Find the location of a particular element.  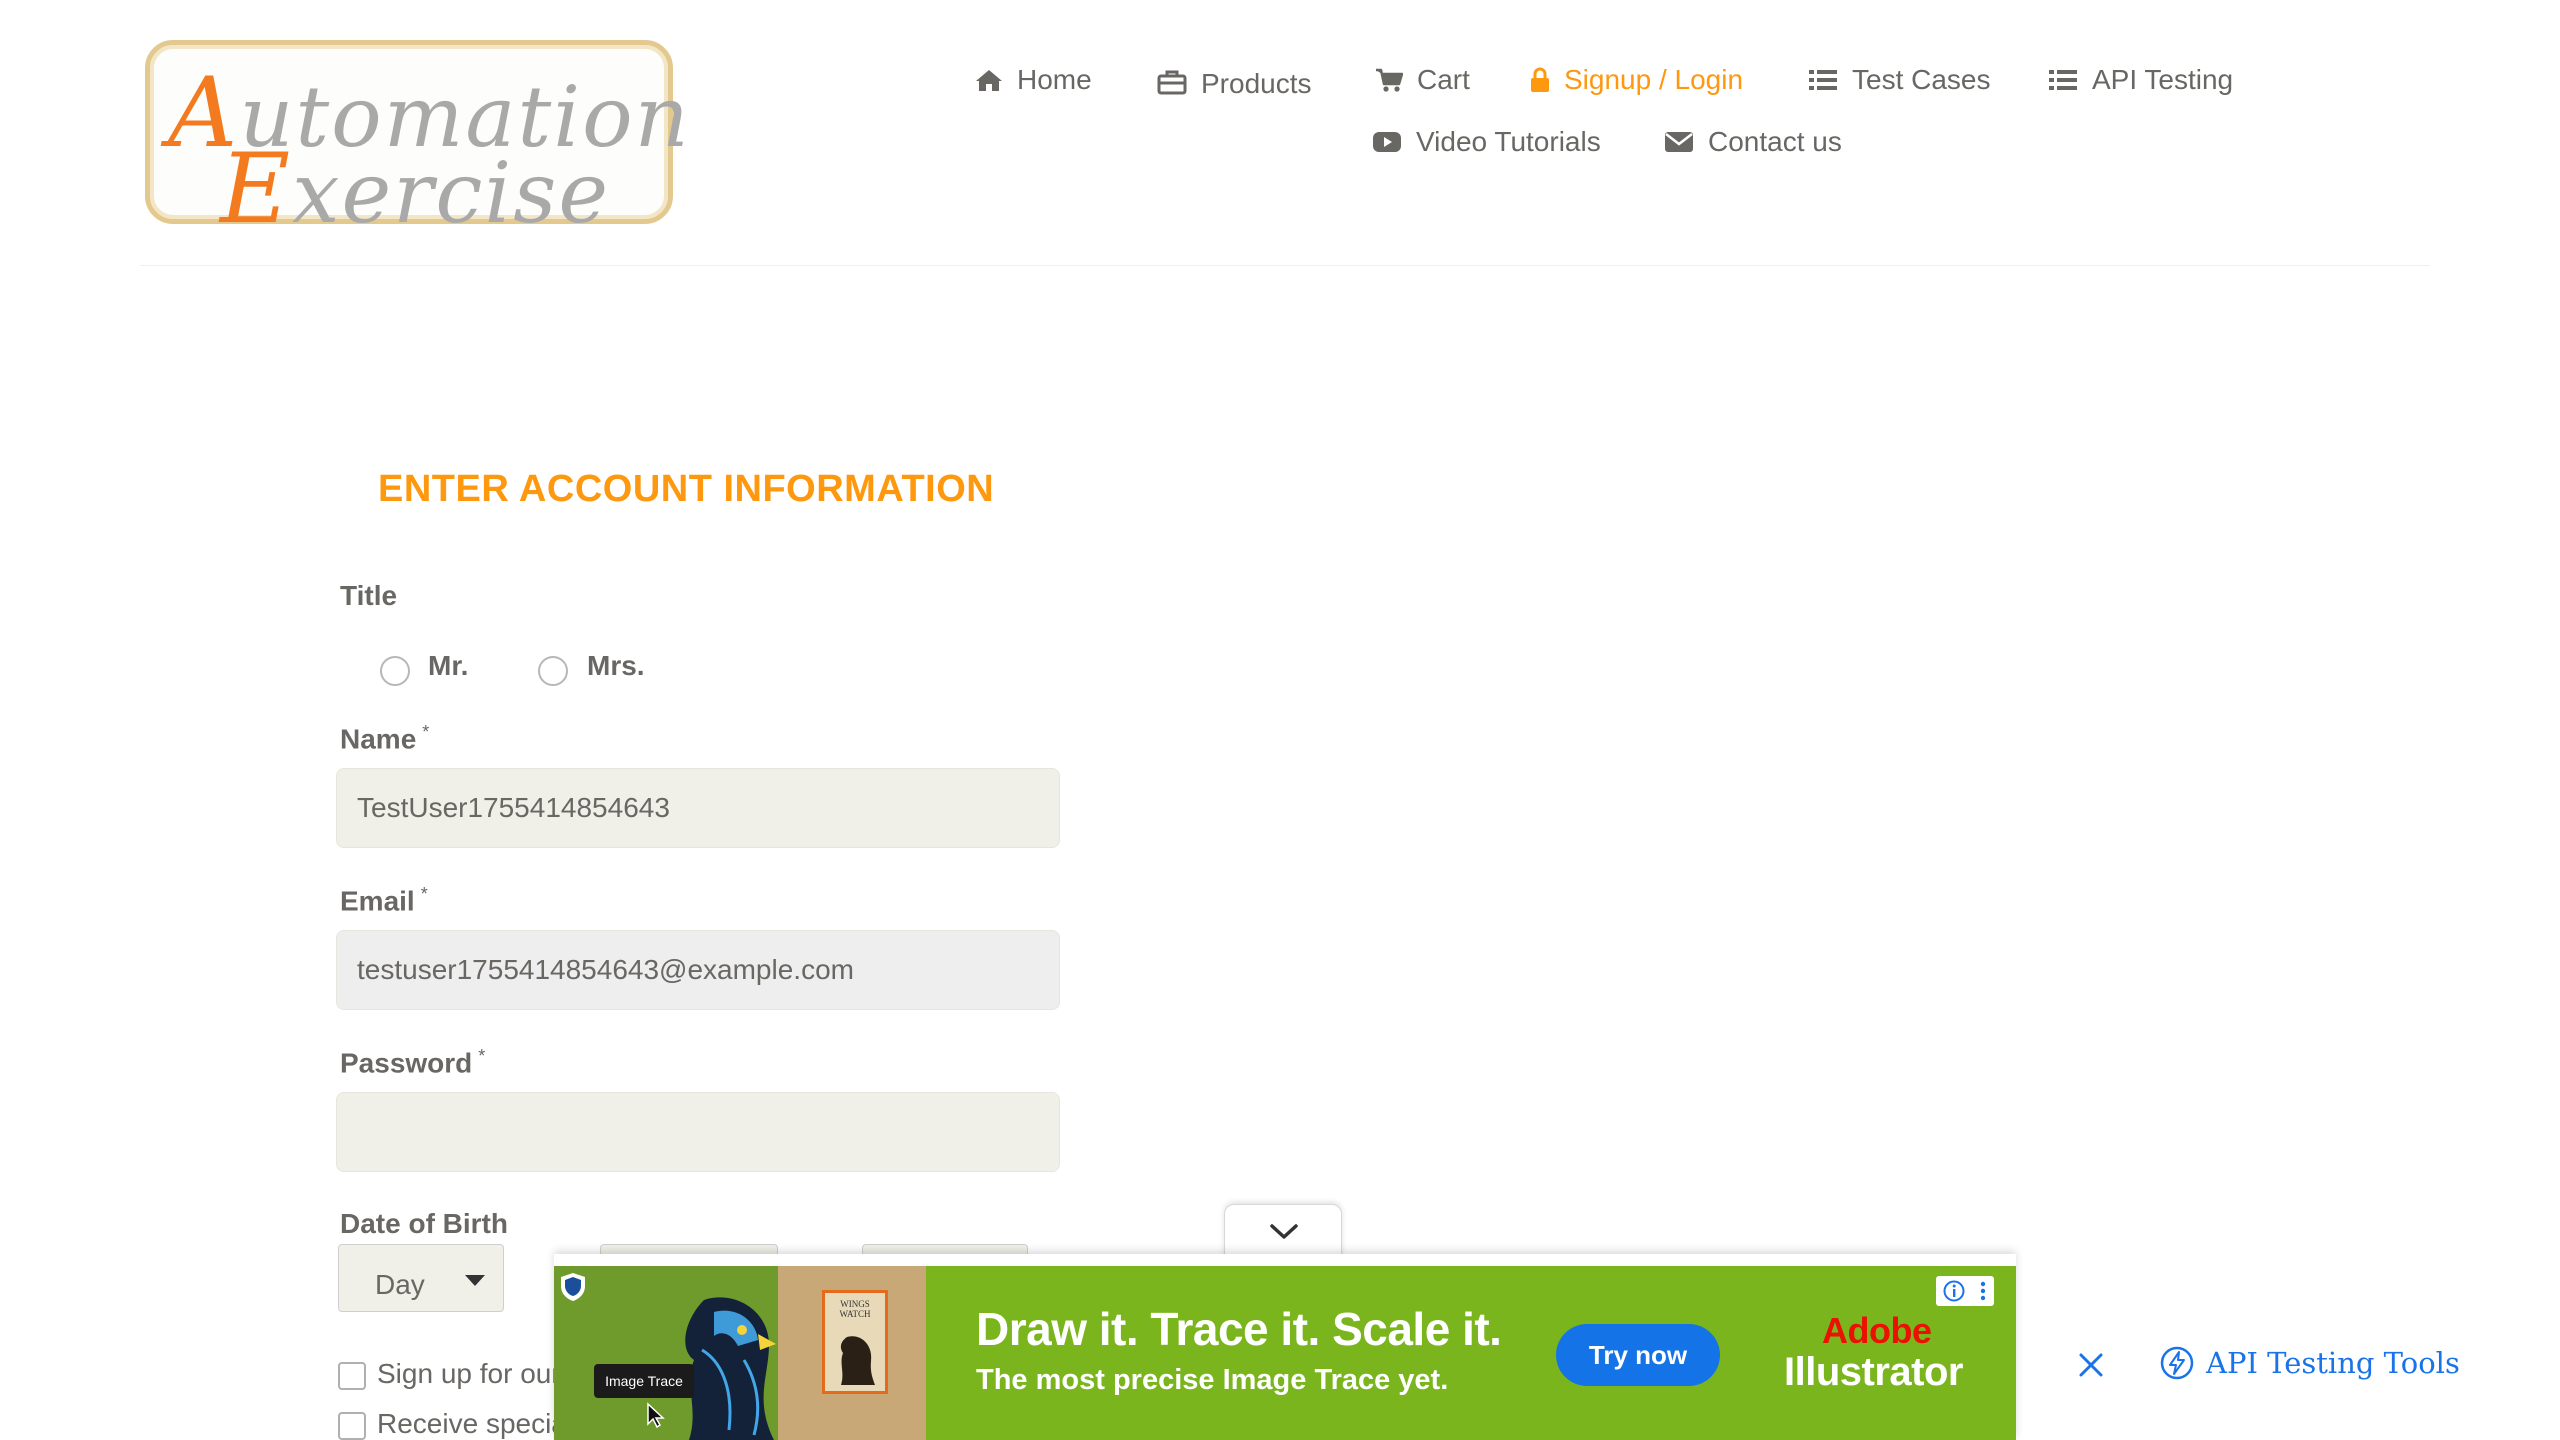

nav-home: Home is located at coordinates (1033, 80).